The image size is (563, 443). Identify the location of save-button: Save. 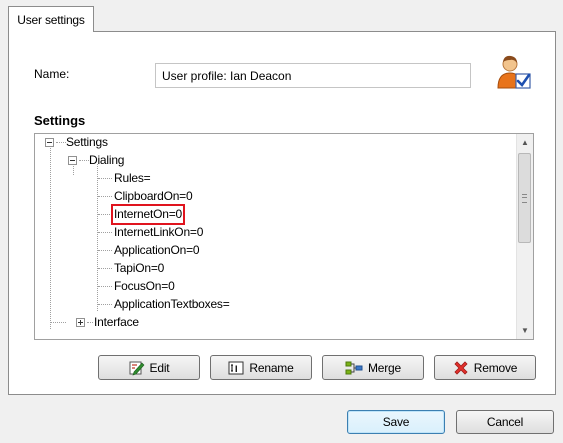
(396, 422).